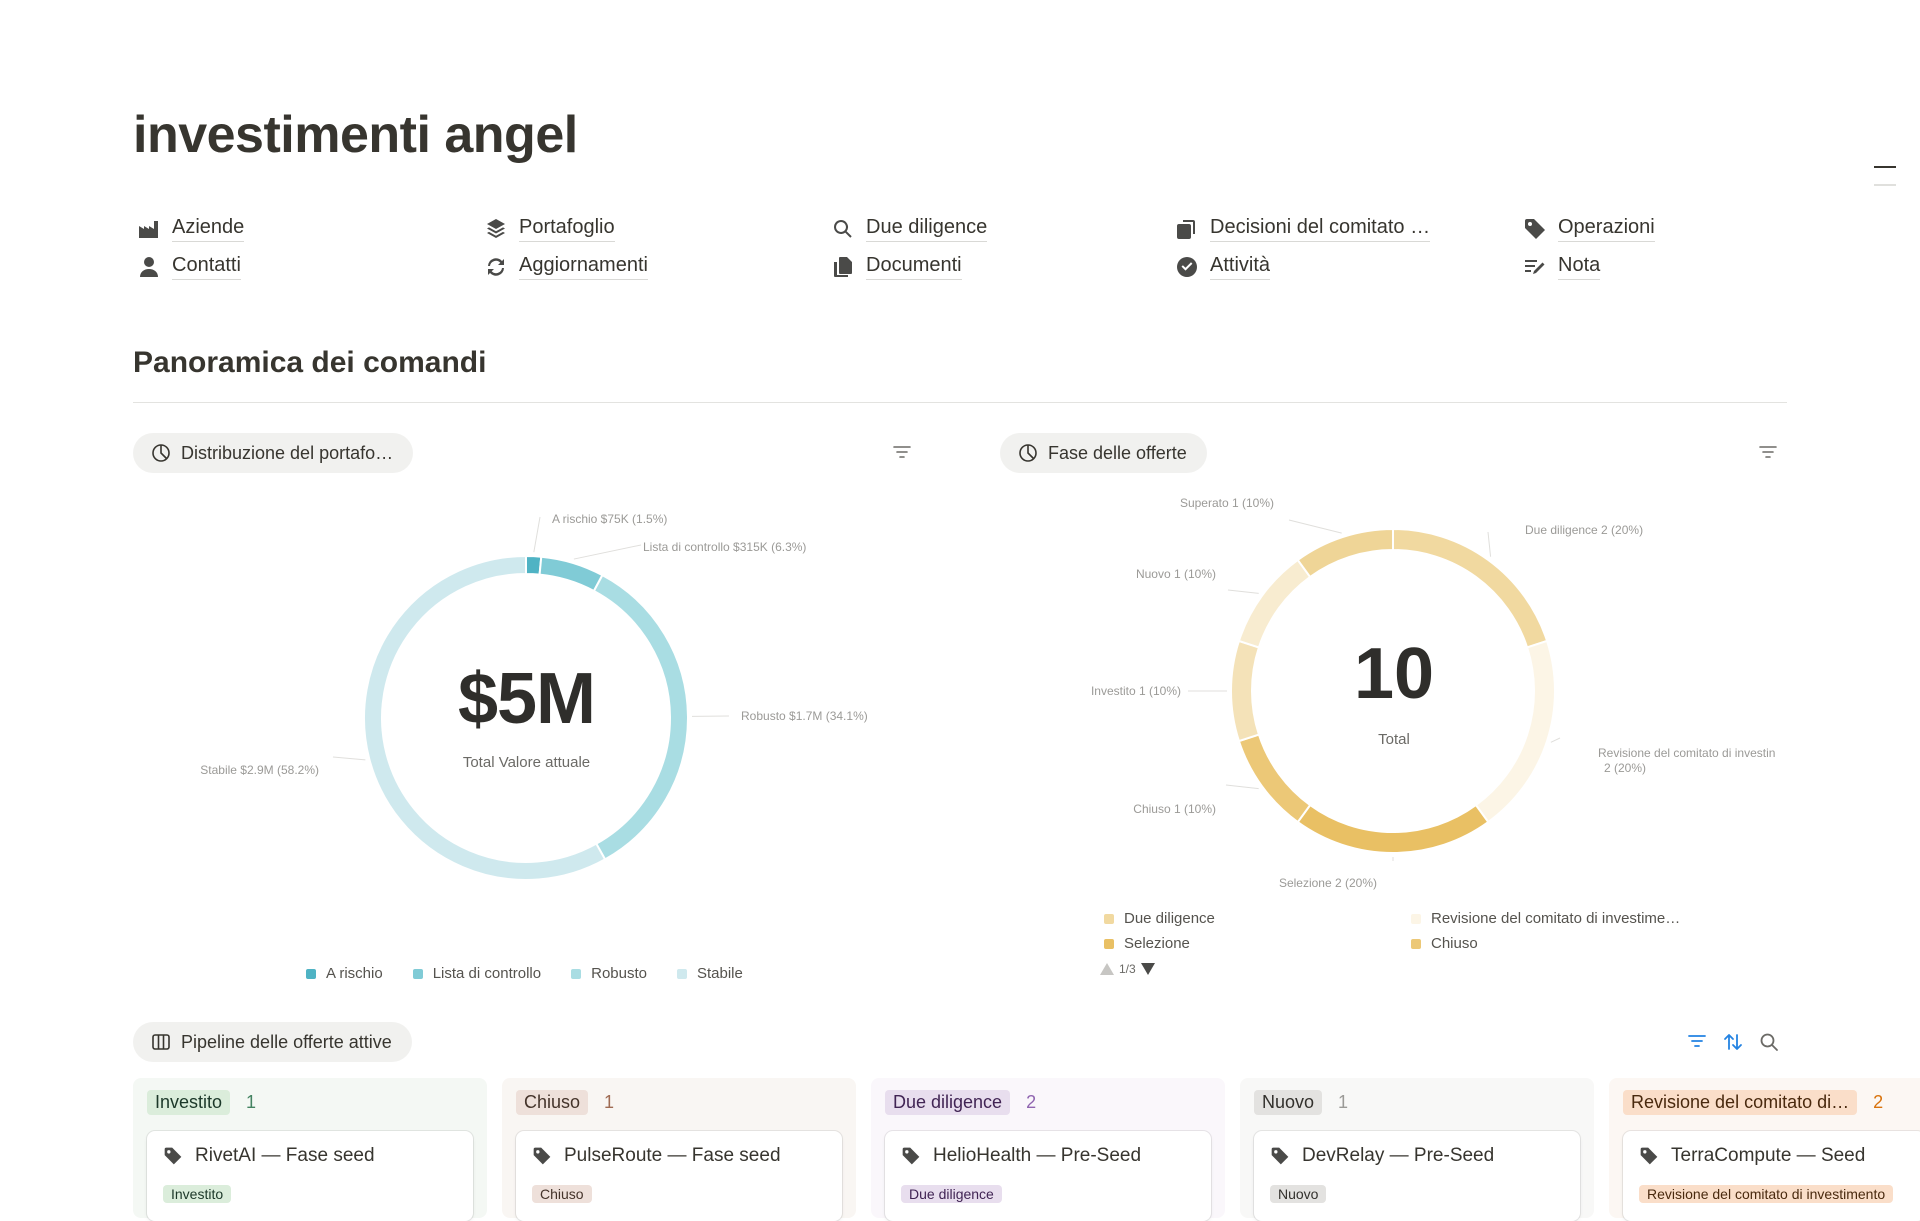 The height and width of the screenshot is (1221, 1920). Describe the element at coordinates (310, 1176) in the screenshot. I see `deal-card: RivetAI — Fase seedInvestito` at that location.